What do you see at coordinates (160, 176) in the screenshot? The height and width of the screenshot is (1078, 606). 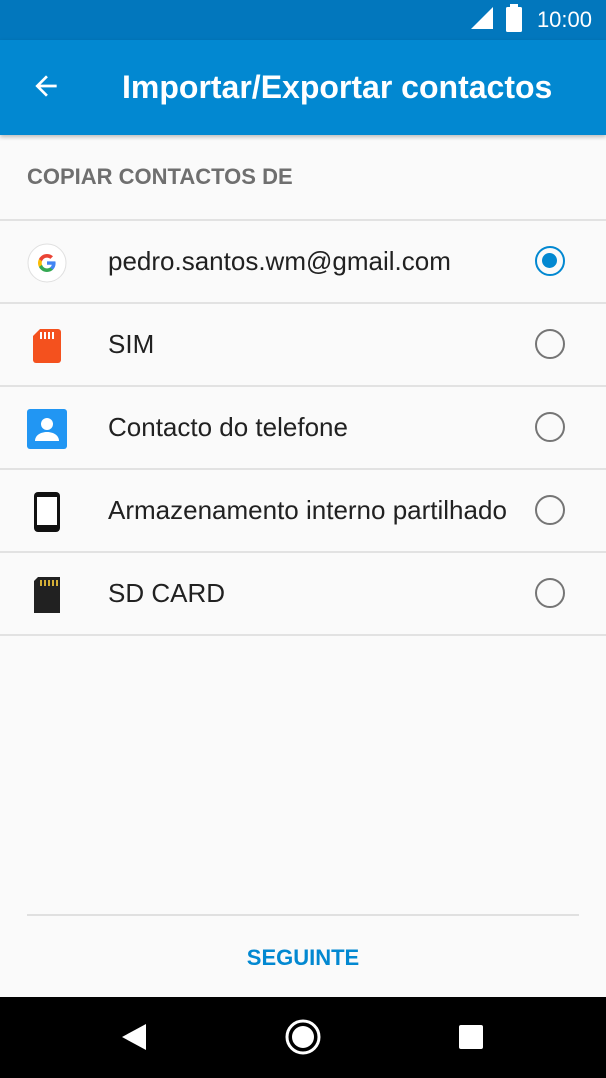 I see `section-header: COPIAR CONTACTOS DE` at bounding box center [160, 176].